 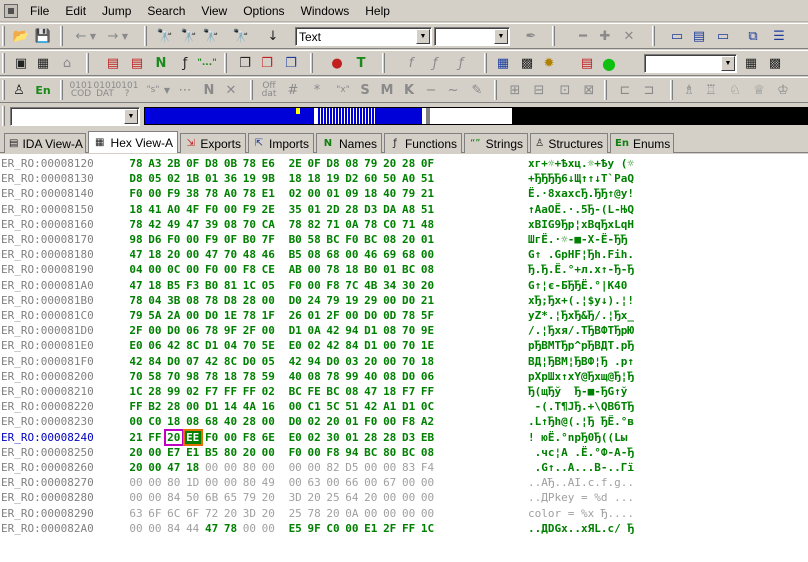 What do you see at coordinates (349, 143) in the screenshot?
I see `tab-names: N Names` at bounding box center [349, 143].